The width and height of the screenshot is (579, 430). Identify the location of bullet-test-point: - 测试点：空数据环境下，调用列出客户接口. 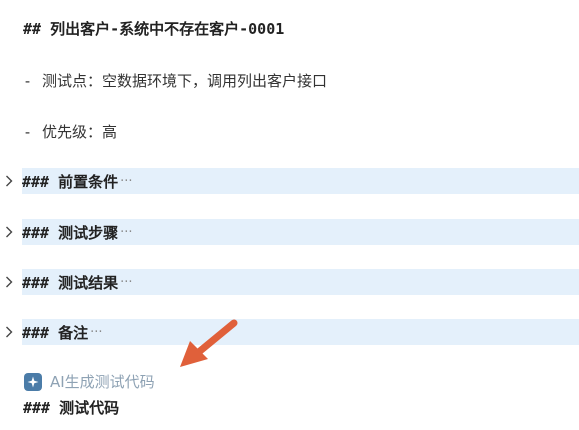
(175, 80).